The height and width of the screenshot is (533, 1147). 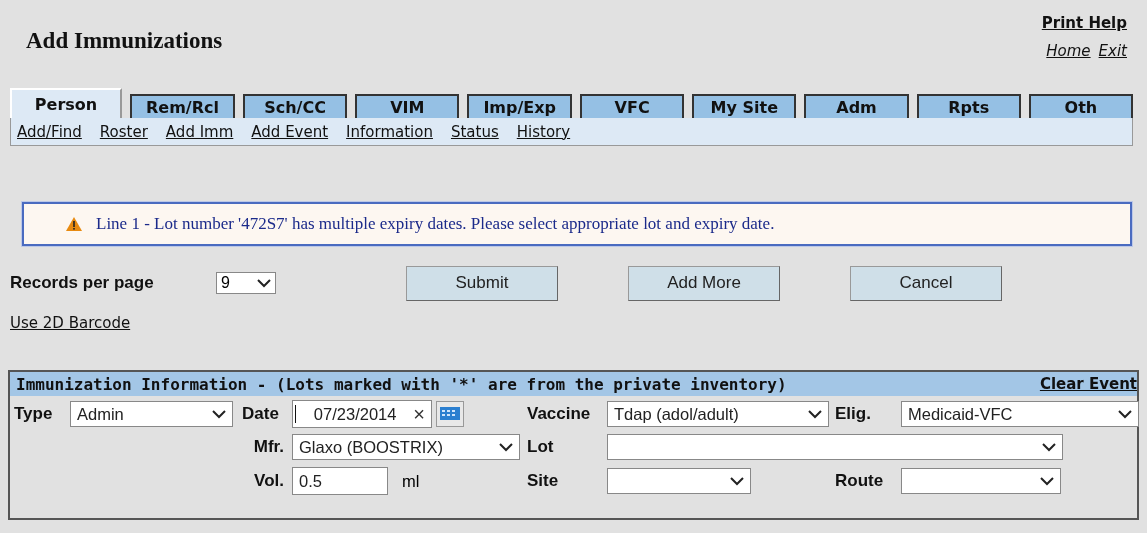 I want to click on barcode-link: Use 2D Barcode, so click(x=70, y=323).